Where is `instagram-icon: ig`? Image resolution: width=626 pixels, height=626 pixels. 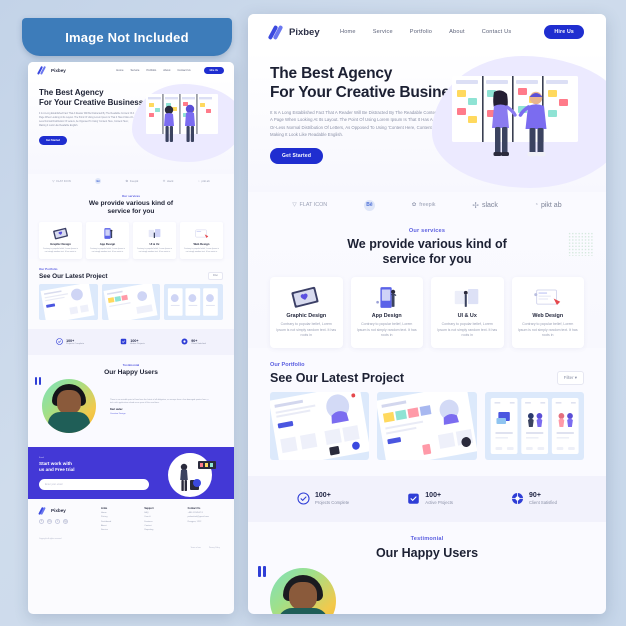
instagram-icon: ig is located at coordinates (65, 521).